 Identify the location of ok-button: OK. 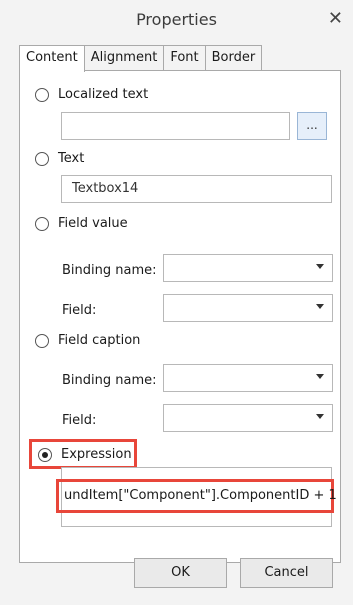
(180, 573).